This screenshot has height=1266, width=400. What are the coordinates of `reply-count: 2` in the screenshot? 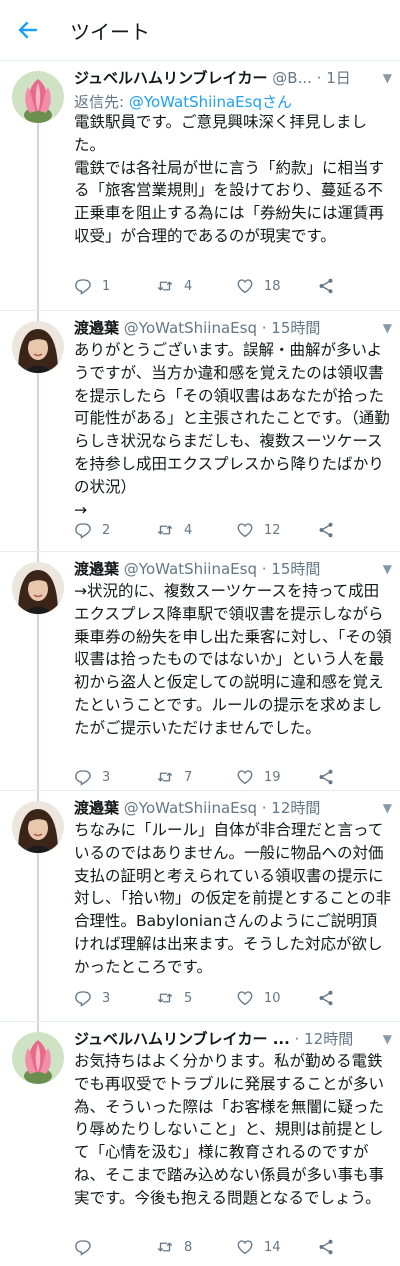 It's located at (106, 530).